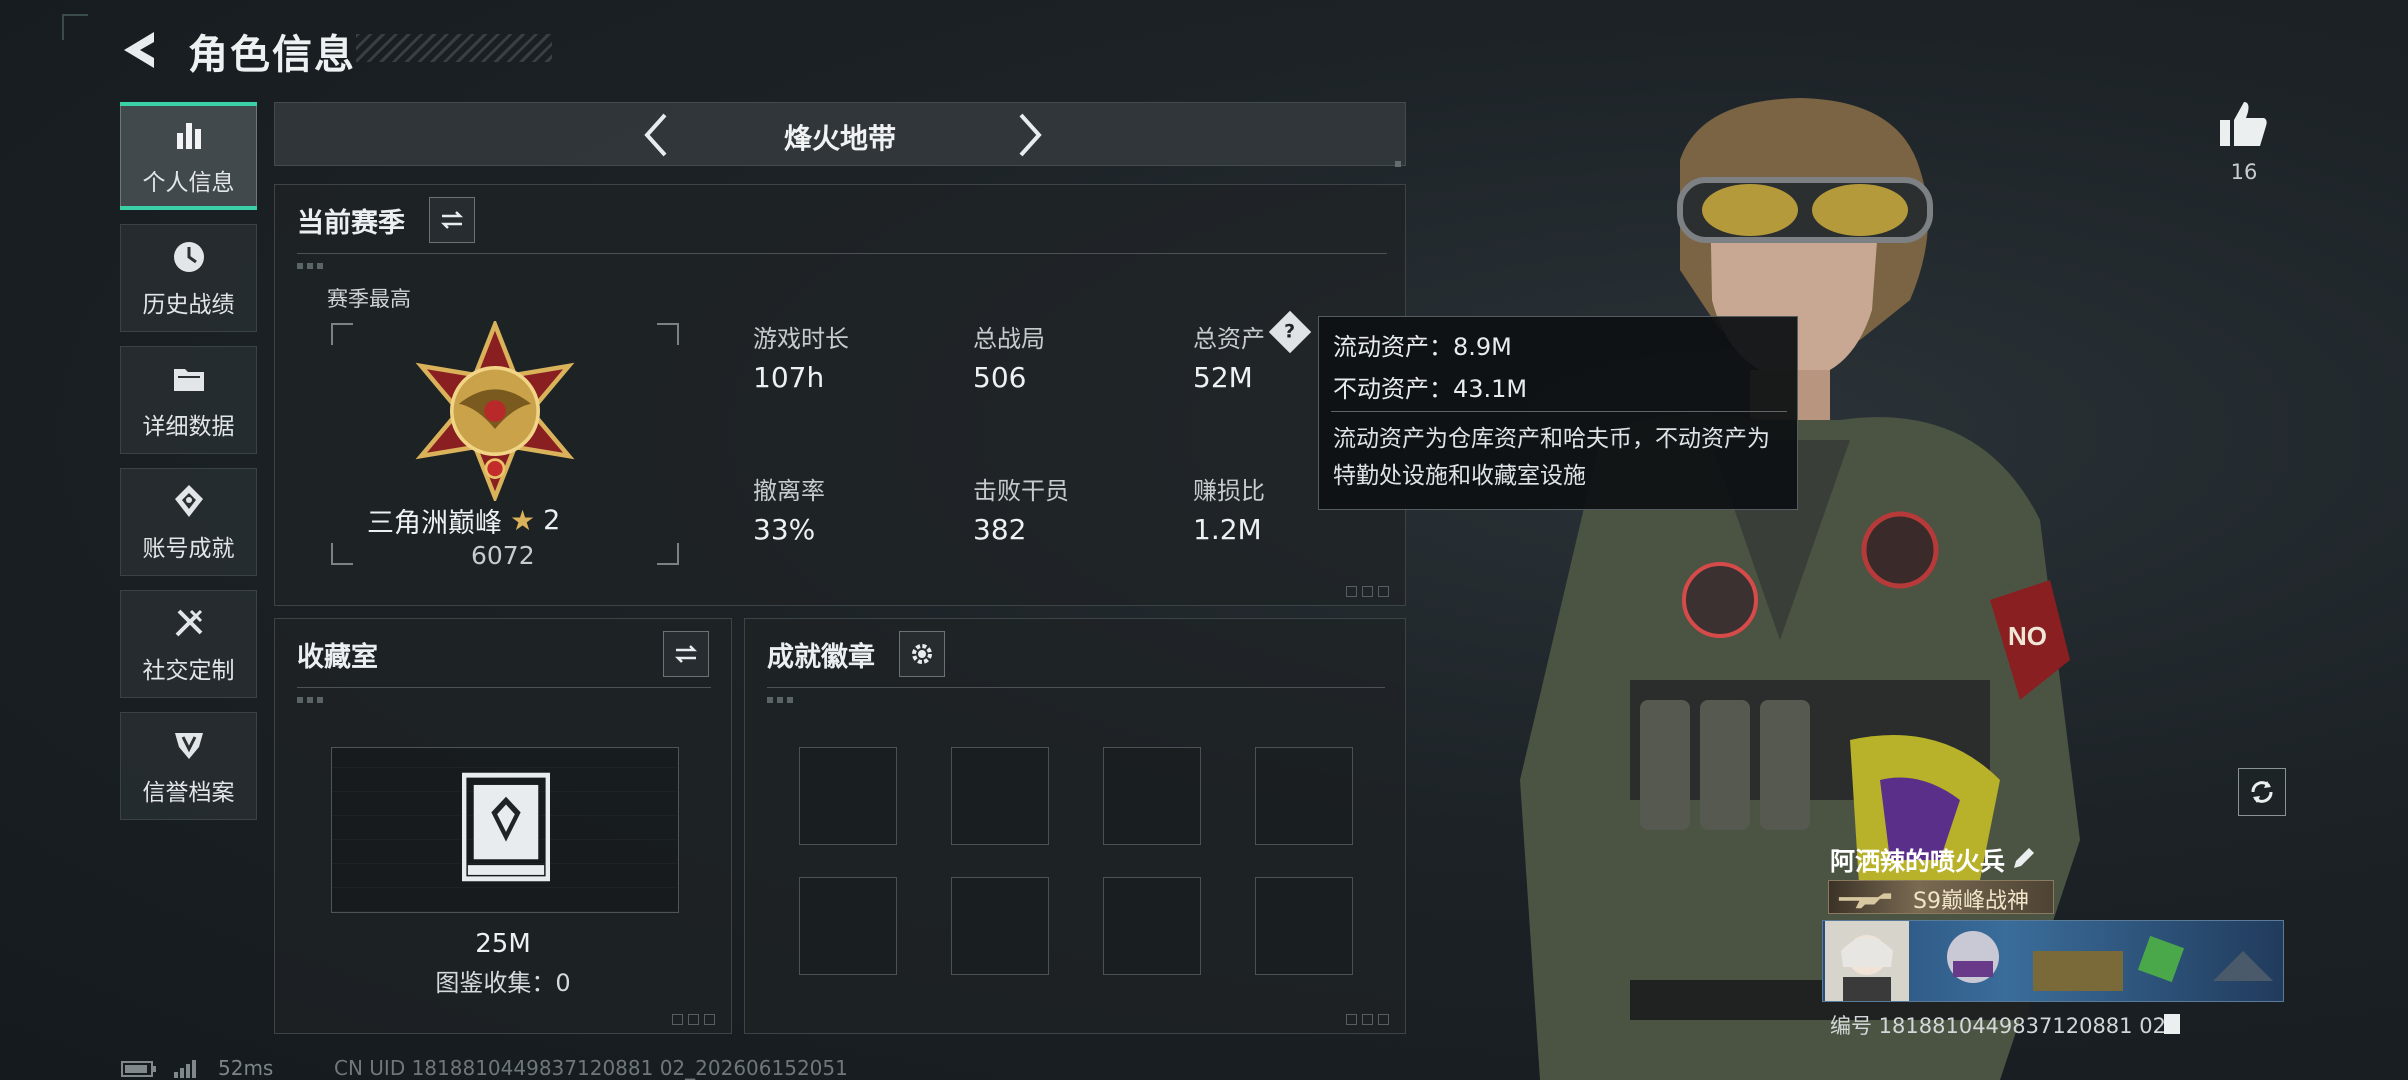 This screenshot has height=1080, width=2408. Describe the element at coordinates (2024, 858) in the screenshot. I see `edit-pencil-icon` at that location.